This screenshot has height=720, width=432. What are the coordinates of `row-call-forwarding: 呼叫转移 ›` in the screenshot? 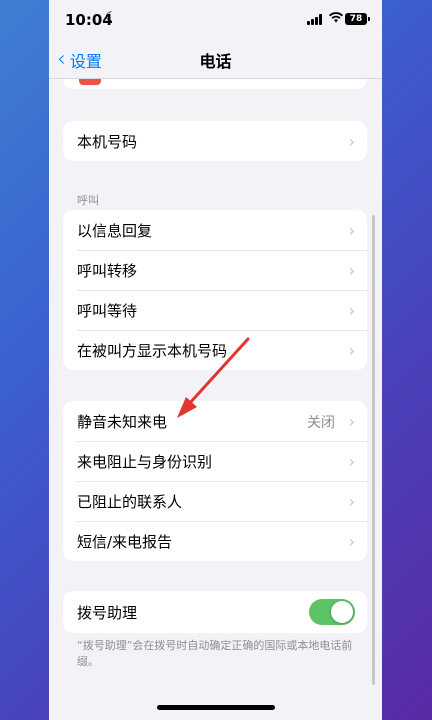 It's located at (215, 270).